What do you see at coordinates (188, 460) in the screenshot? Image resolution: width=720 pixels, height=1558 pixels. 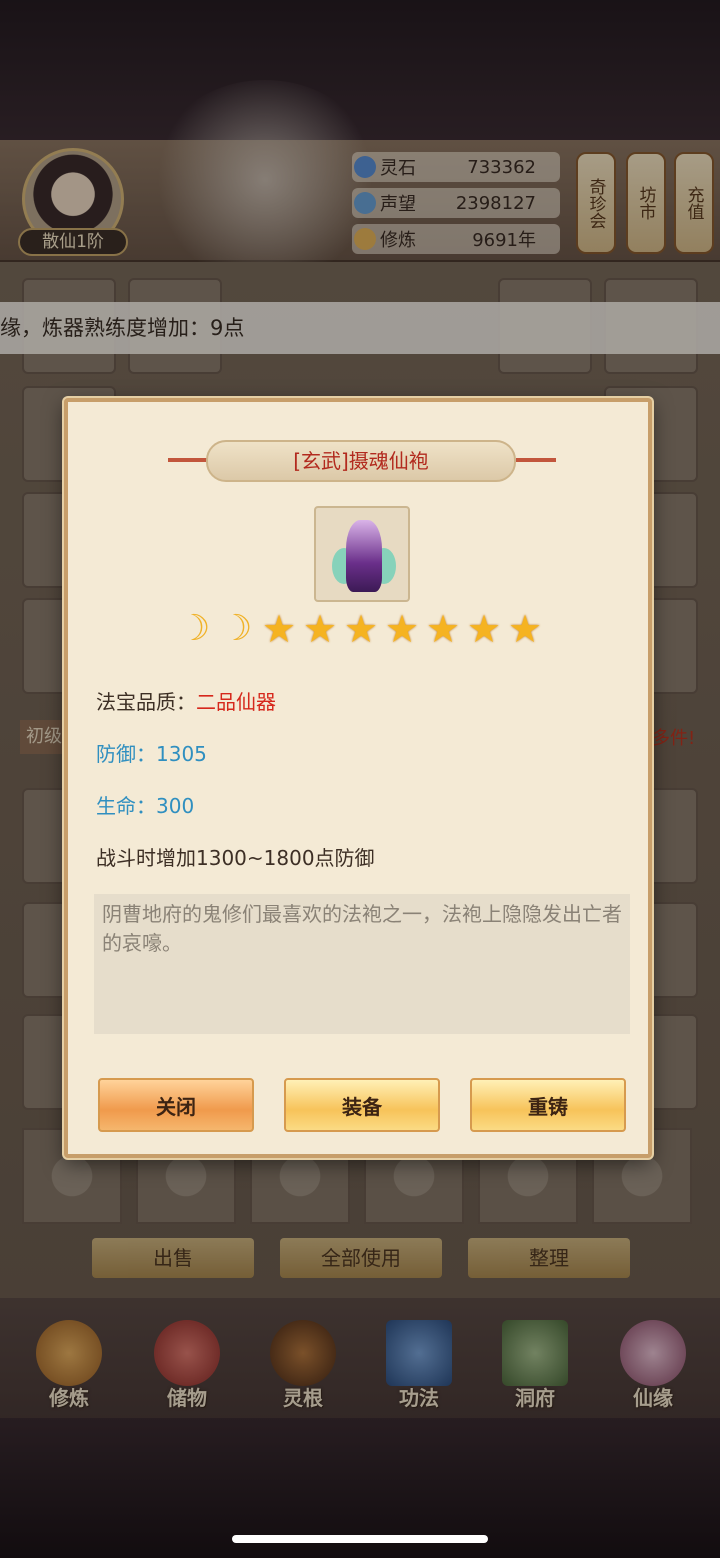 I see `banner-ornament-left` at bounding box center [188, 460].